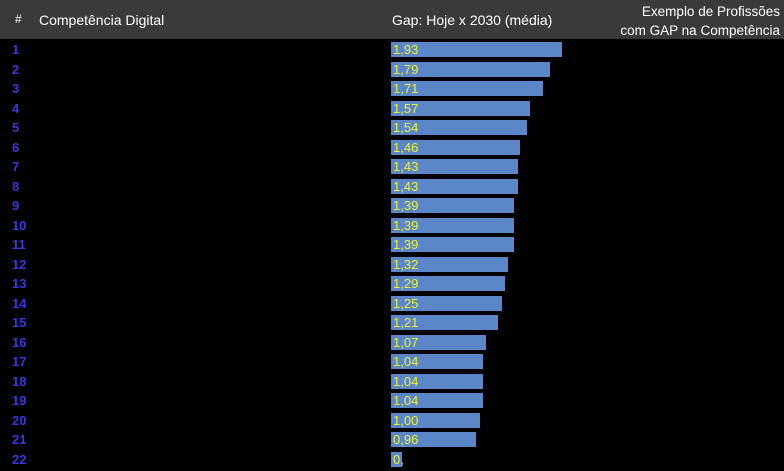 The height and width of the screenshot is (471, 784). Describe the element at coordinates (406, 303) in the screenshot. I see `gap-value-label: 1,25` at that location.